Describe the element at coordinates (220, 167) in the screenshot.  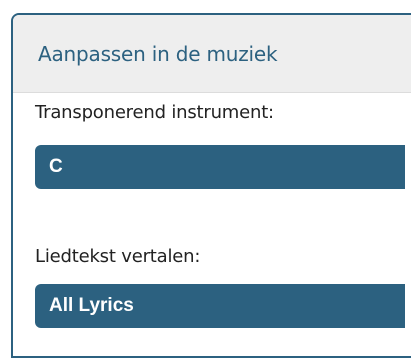
I see `transpose-instrument-select: C` at that location.